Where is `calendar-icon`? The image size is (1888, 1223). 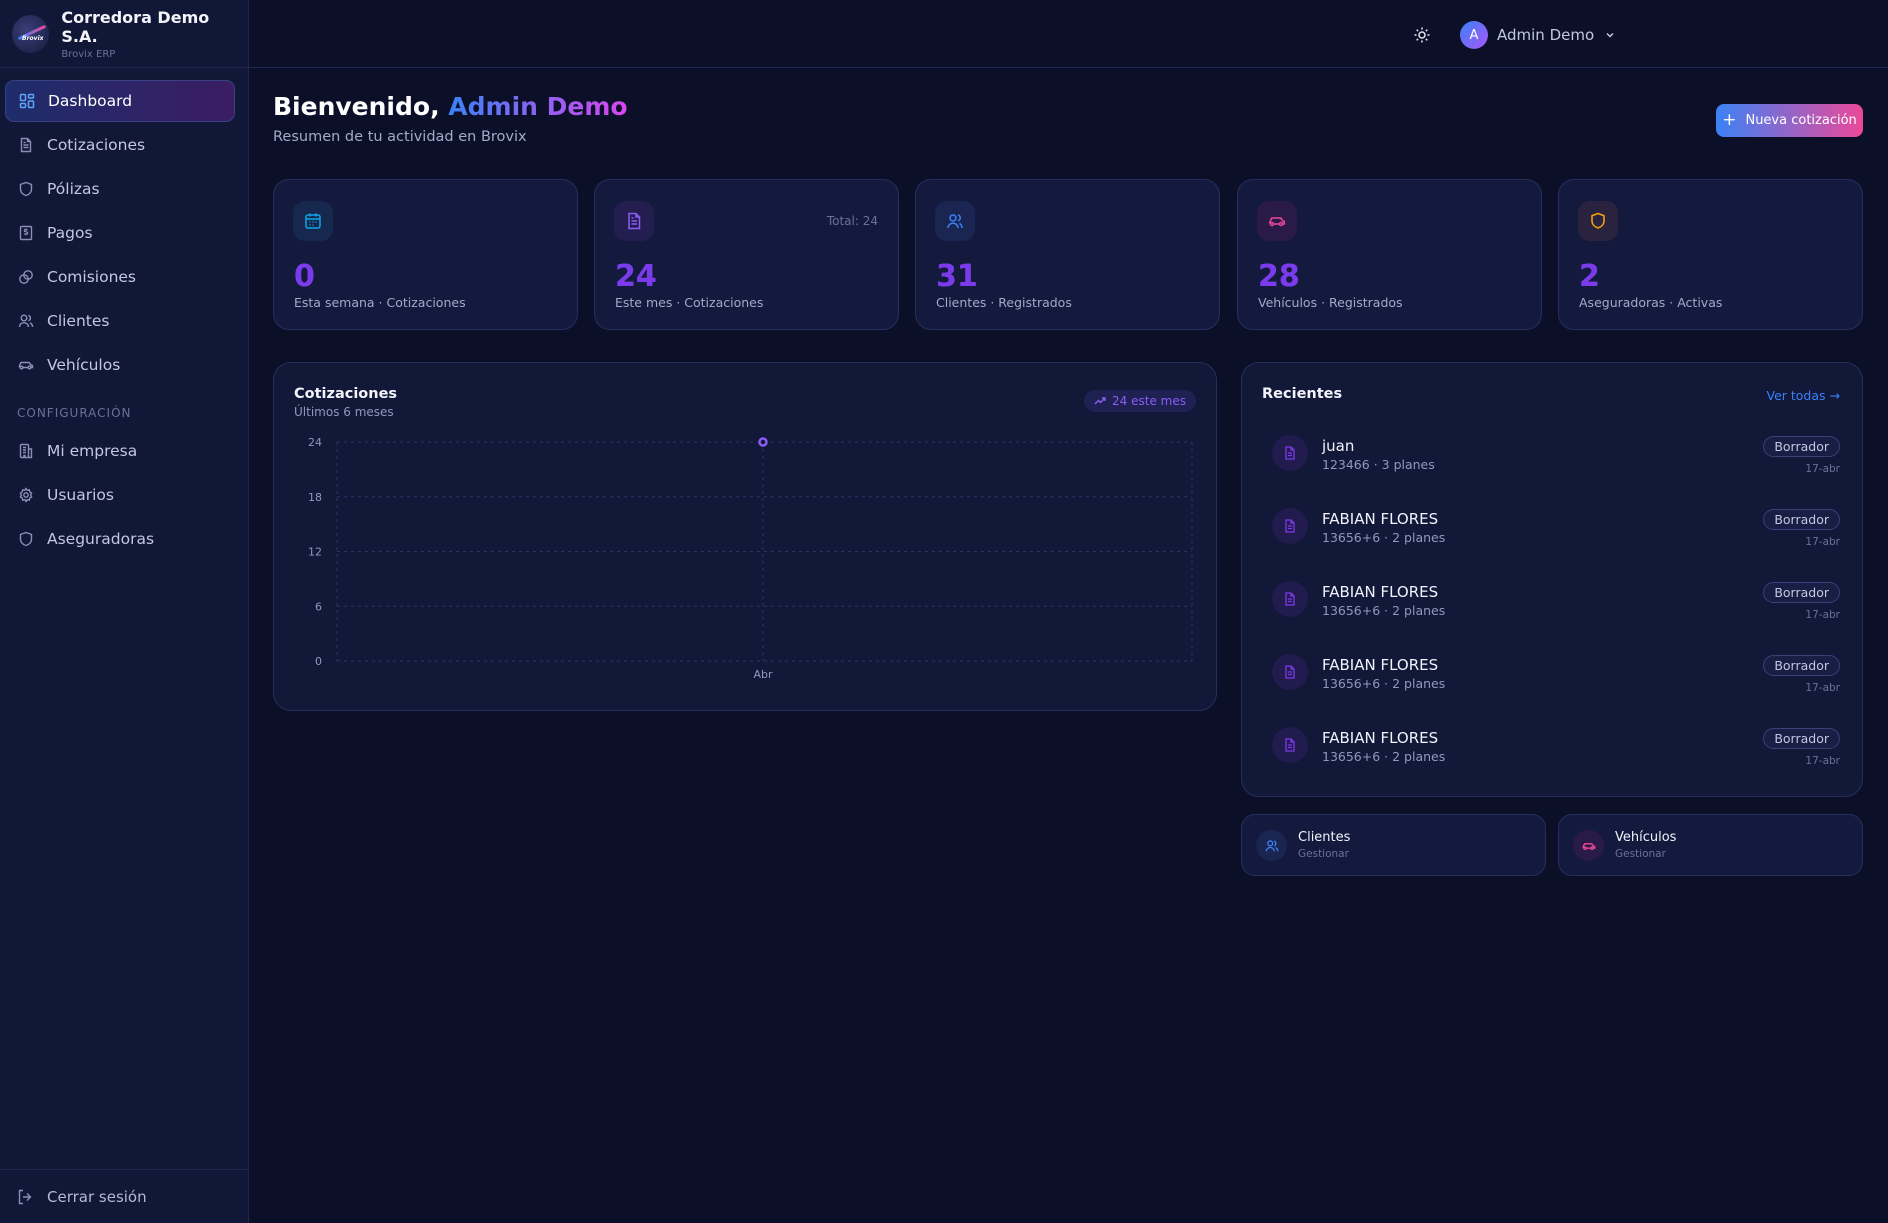
calendar-icon is located at coordinates (313, 221).